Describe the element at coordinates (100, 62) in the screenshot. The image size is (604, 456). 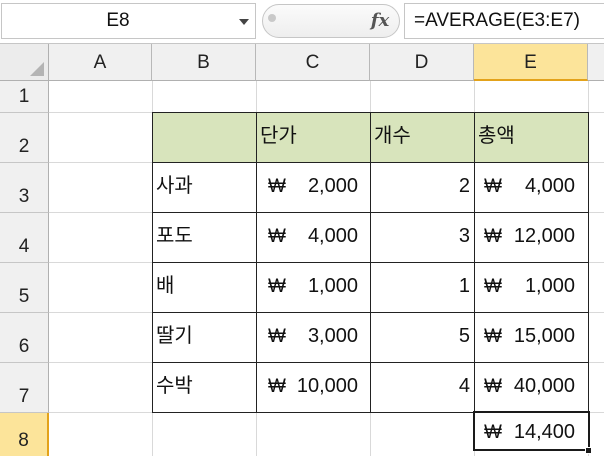
I see `column-header-a: A` at that location.